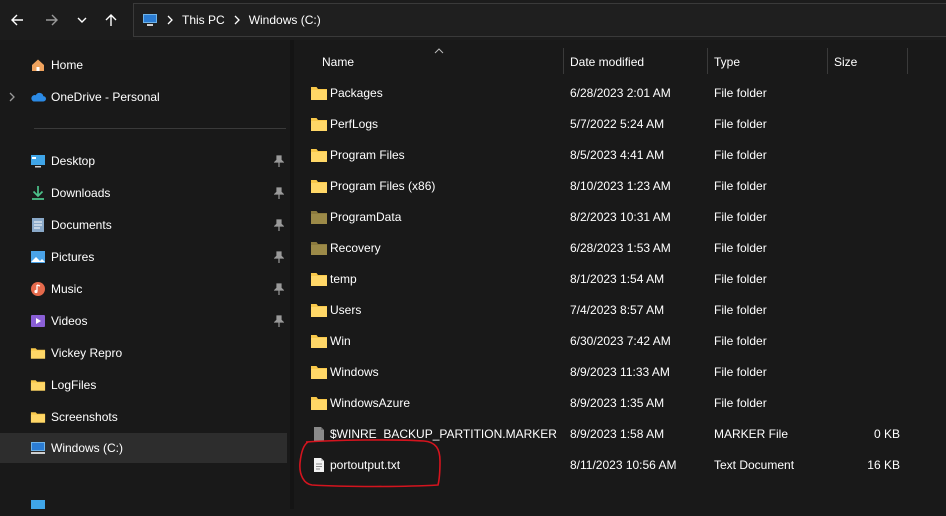 This screenshot has height=516, width=946. I want to click on sidebar-item-vickey-repro: Vickey Repro, so click(143, 353).